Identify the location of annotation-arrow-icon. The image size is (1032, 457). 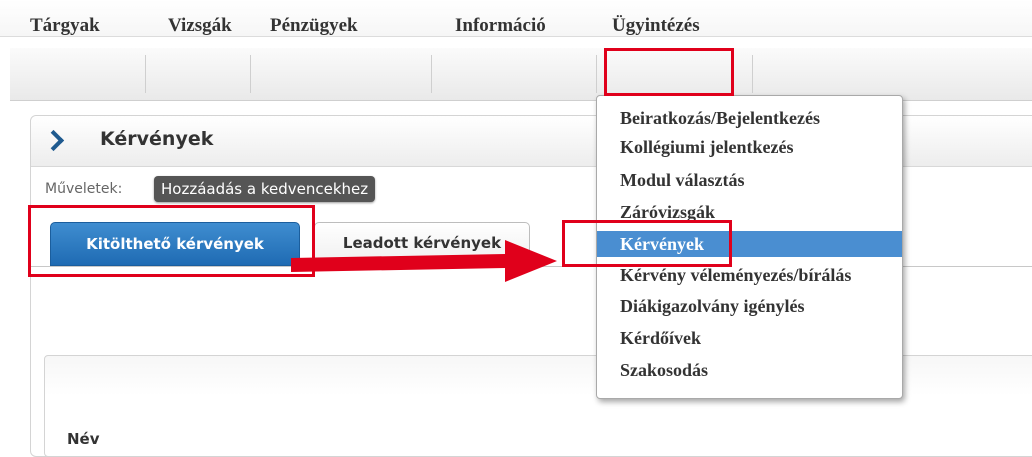
(424, 261).